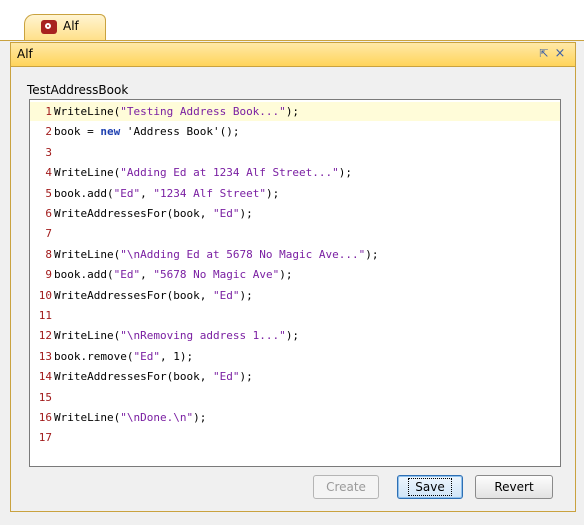 The image size is (584, 525). Describe the element at coordinates (203, 111) in the screenshot. I see `string-literal: "Testing Address Book..."` at that location.